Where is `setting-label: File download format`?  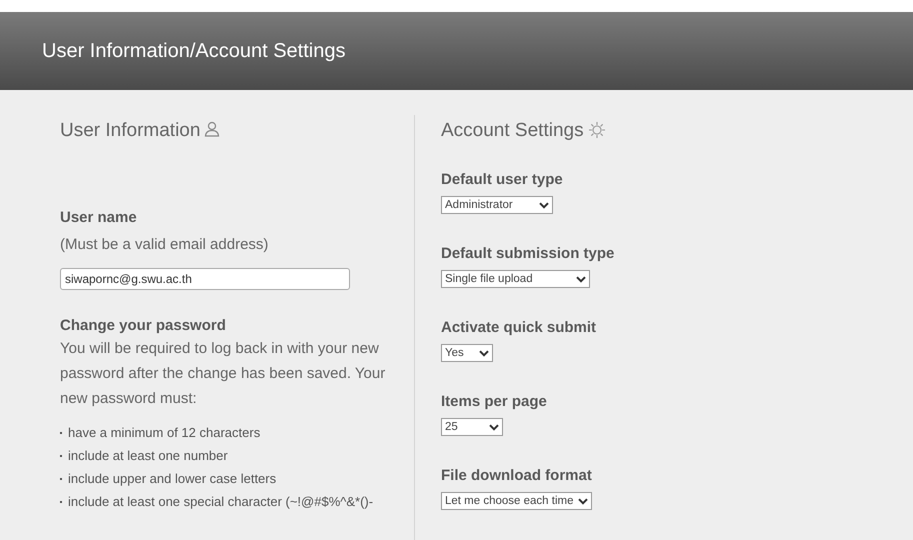
setting-label: File download format is located at coordinates (516, 476).